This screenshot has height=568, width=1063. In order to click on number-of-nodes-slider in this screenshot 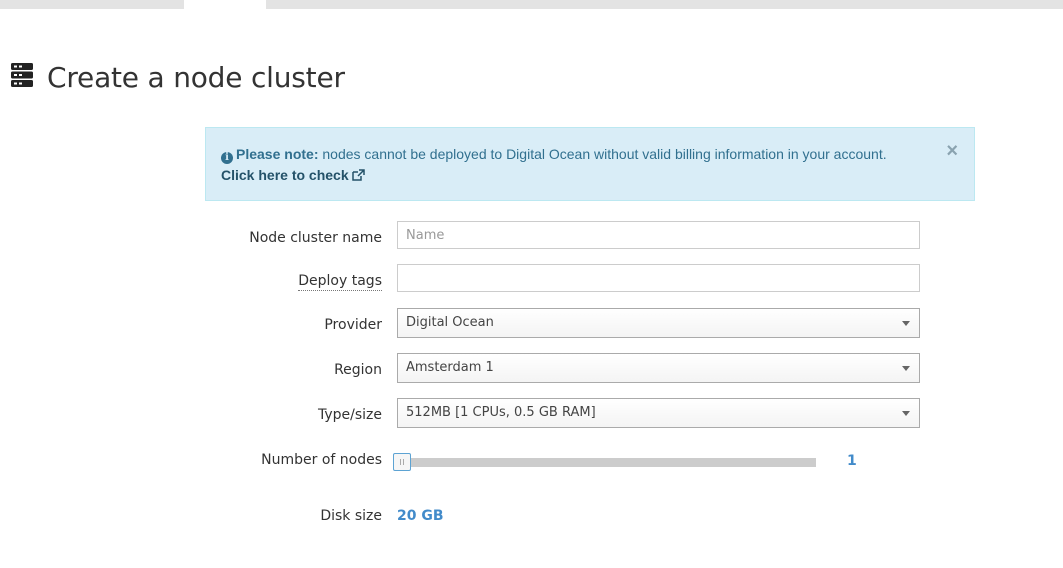, I will do `click(609, 462)`.